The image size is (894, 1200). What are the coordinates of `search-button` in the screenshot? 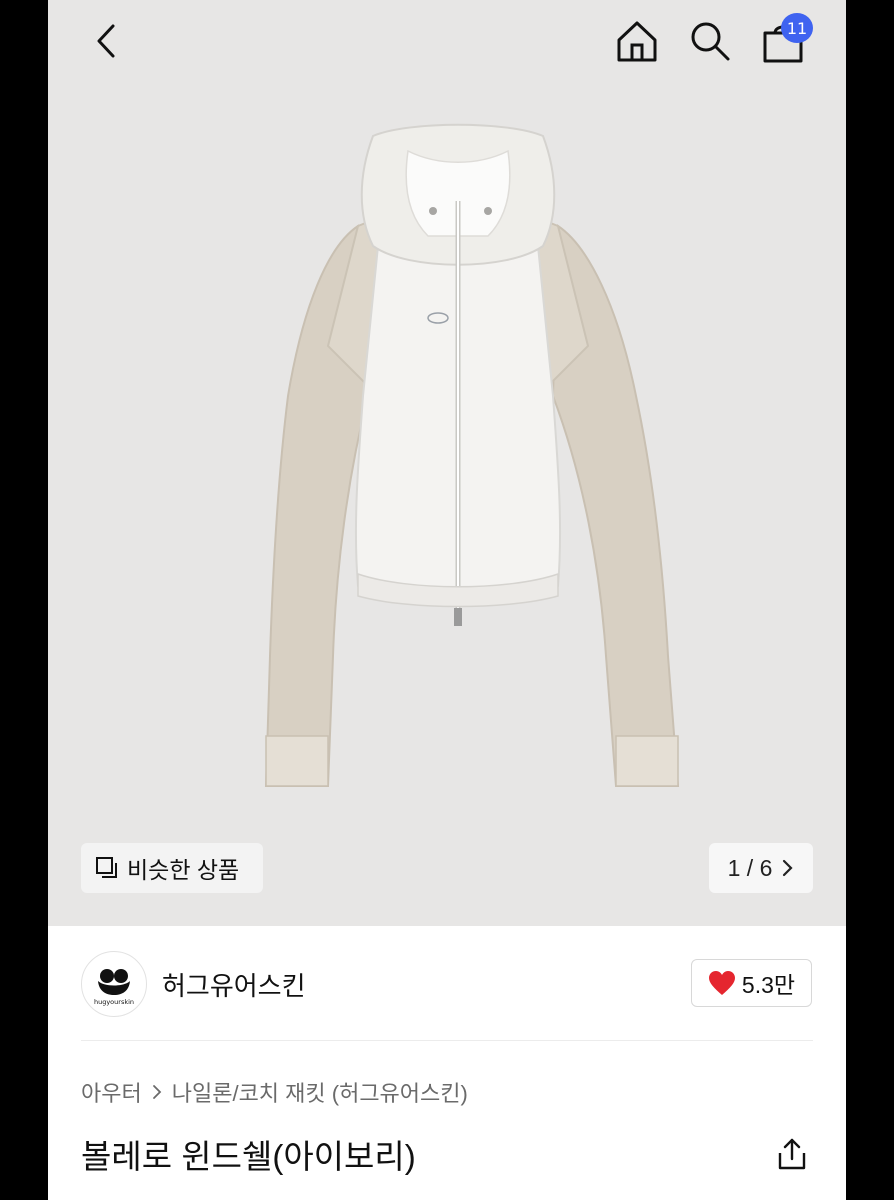 It's located at (710, 41).